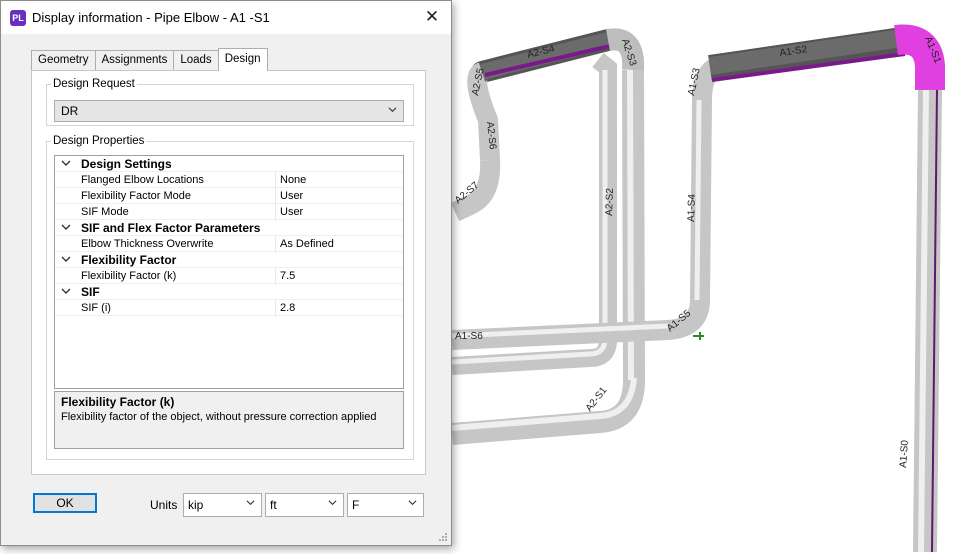 Image resolution: width=960 pixels, height=554 pixels. What do you see at coordinates (196, 60) in the screenshot?
I see `tab-loads: Loads` at bounding box center [196, 60].